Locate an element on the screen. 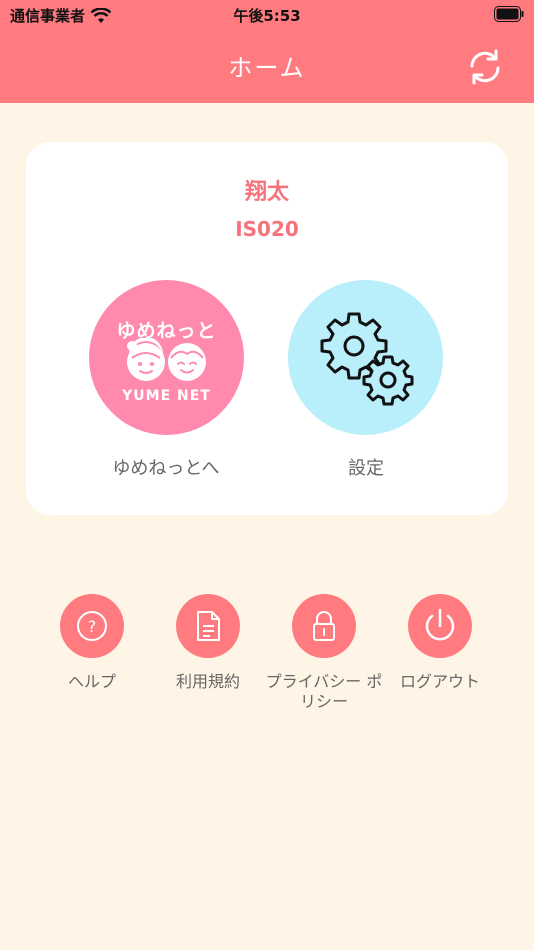 Image resolution: width=534 pixels, height=950 pixels. lock-icon is located at coordinates (324, 626).